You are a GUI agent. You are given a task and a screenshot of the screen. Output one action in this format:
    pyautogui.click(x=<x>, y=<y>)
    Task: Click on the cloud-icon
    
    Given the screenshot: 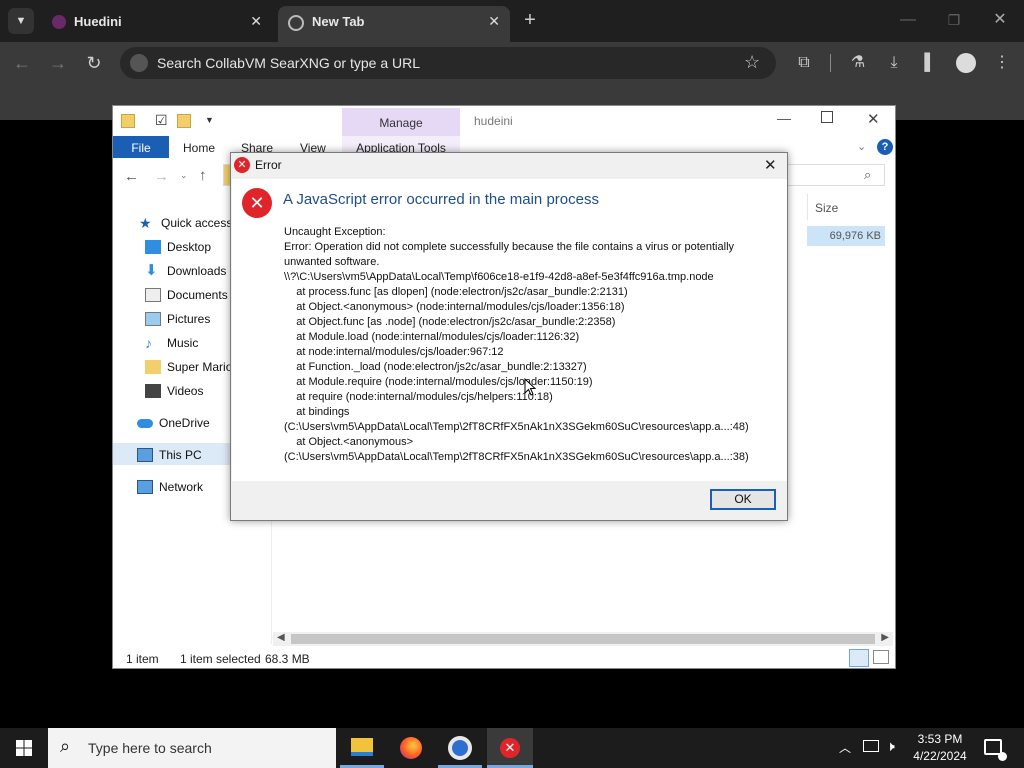 What is the action you would take?
    pyautogui.click(x=145, y=423)
    